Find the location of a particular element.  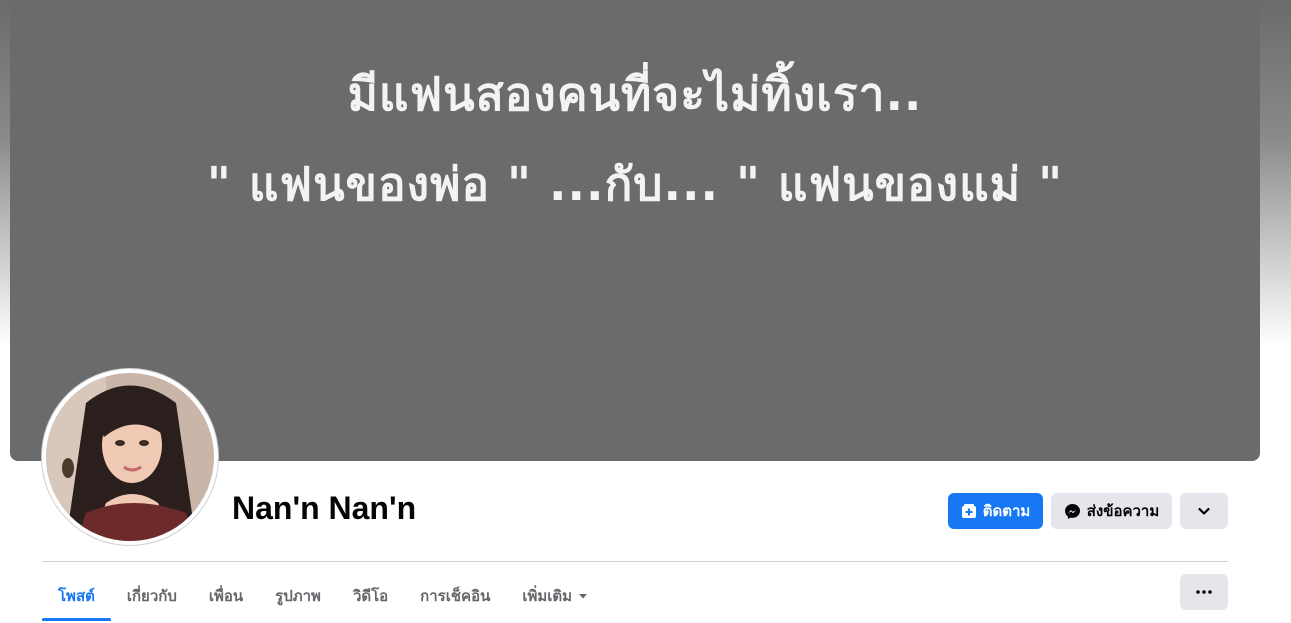

profile-divider is located at coordinates (635, 561).